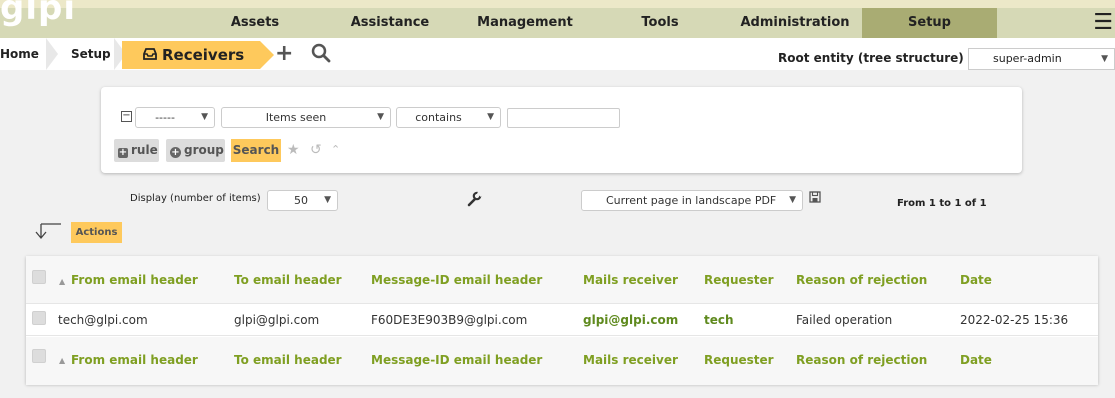 This screenshot has width=1115, height=398. Describe the element at coordinates (630, 280) in the screenshot. I see `col-header-receiver: Mails receiver` at that location.